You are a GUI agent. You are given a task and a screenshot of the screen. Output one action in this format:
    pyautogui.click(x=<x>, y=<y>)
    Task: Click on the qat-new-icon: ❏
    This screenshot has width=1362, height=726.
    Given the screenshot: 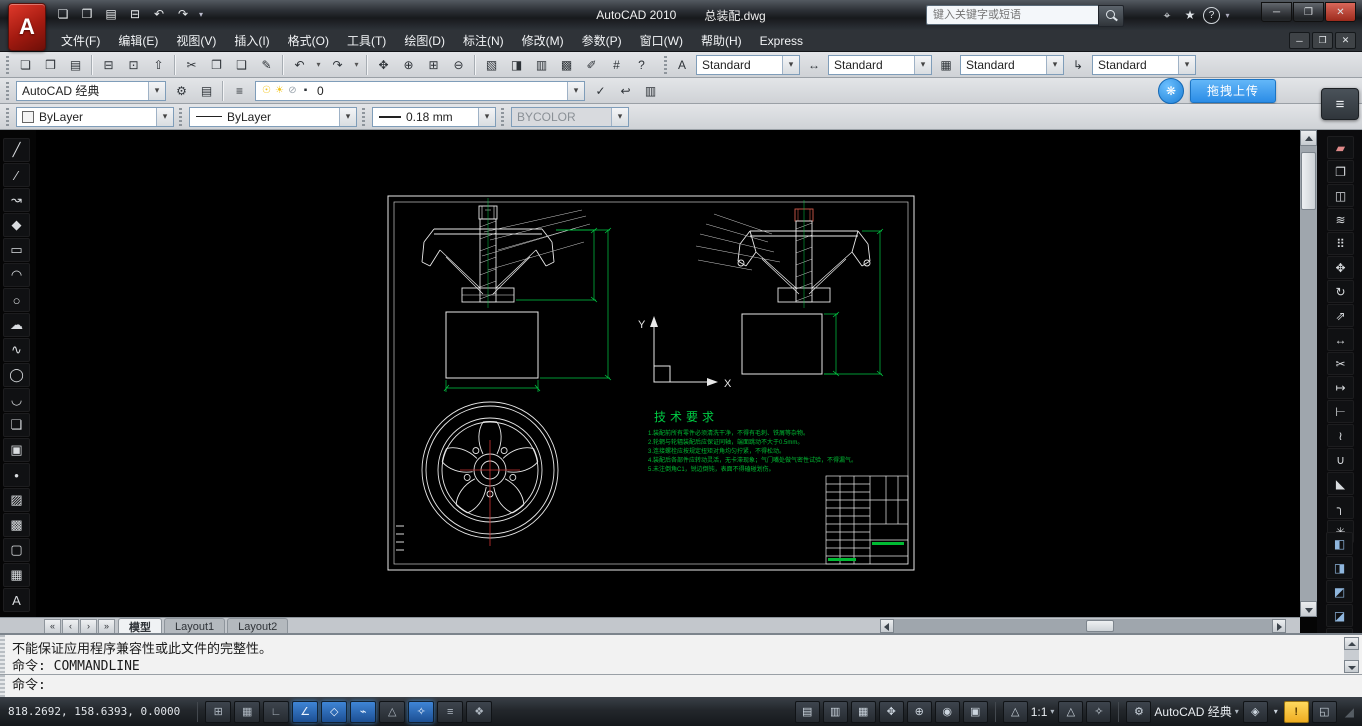 What is the action you would take?
    pyautogui.click(x=63, y=14)
    